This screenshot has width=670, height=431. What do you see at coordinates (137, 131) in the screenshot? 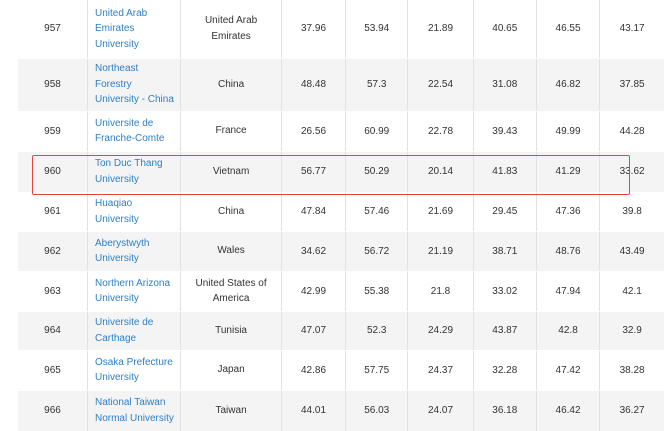
I see `university-link: Universite de Franche-Comte` at bounding box center [137, 131].